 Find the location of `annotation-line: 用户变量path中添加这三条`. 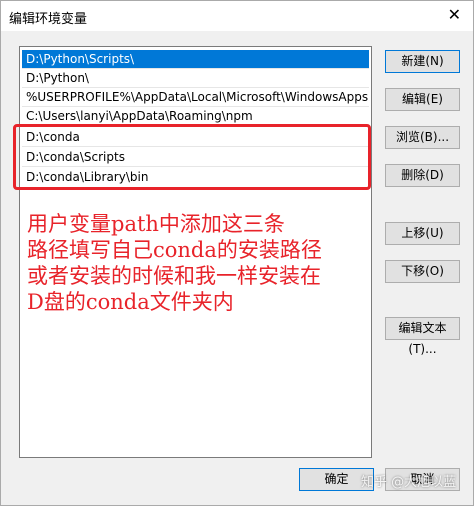

annotation-line: 用户变量path中添加这三条 is located at coordinates (156, 224).